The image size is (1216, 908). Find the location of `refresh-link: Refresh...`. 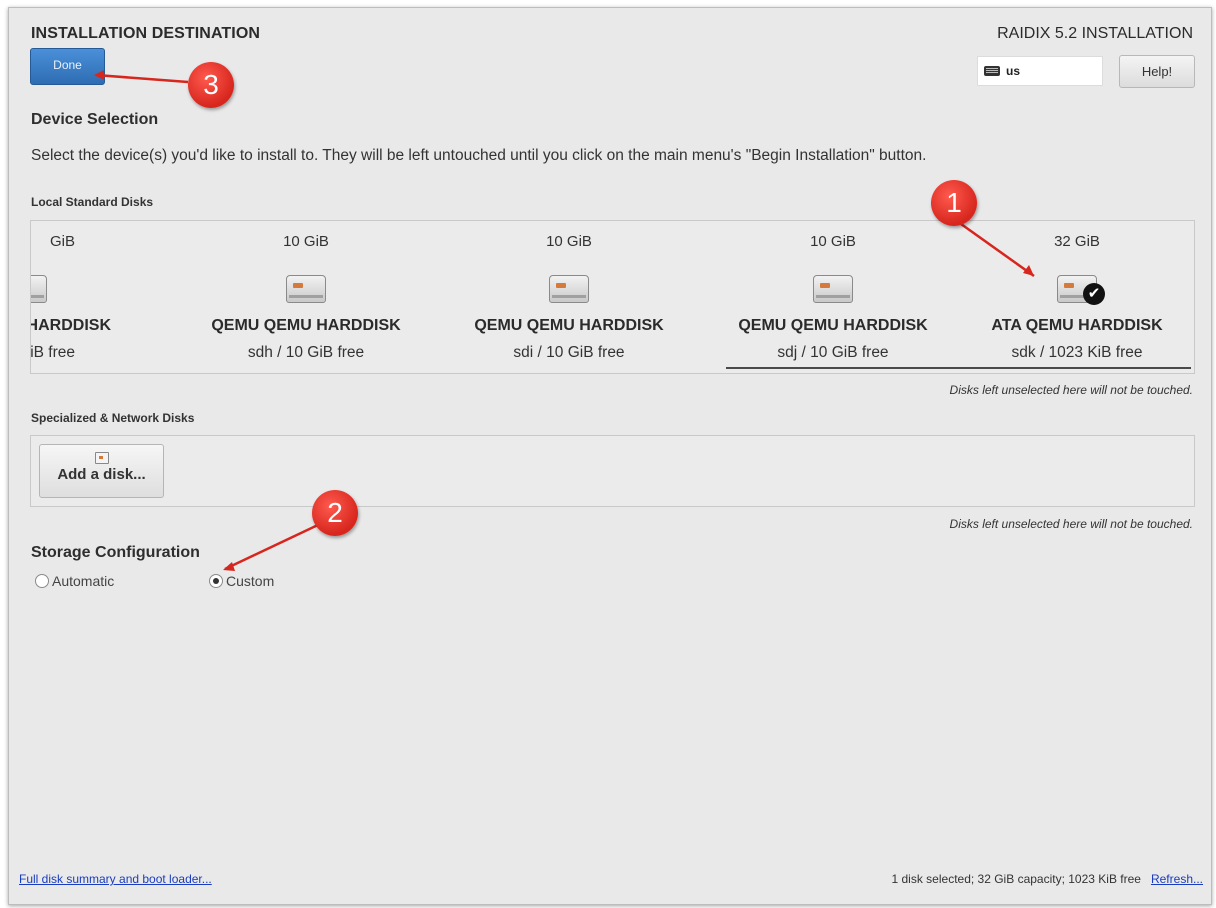

refresh-link: Refresh... is located at coordinates (1177, 879).